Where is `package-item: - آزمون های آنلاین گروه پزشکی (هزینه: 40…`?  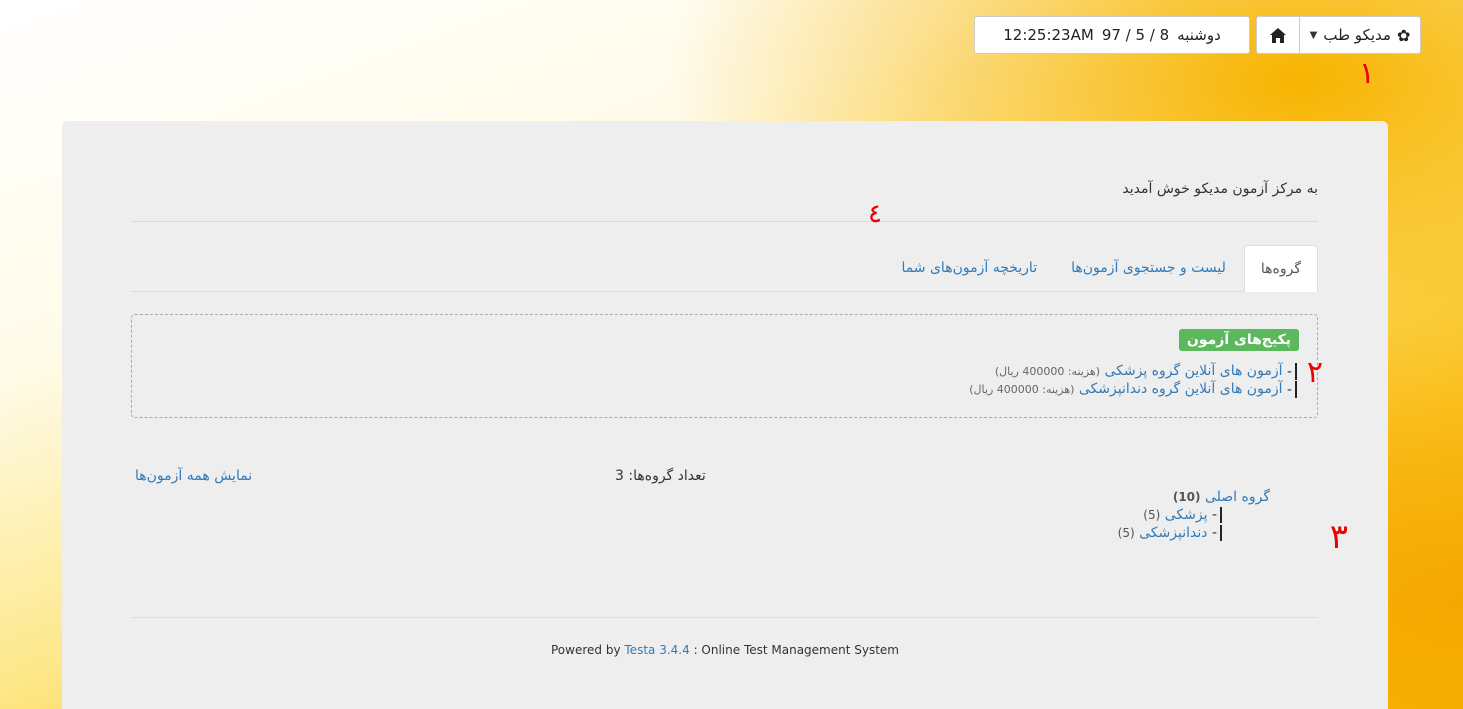 package-item: - آزمون های آنلاین گروه پزشکی (هزینه: 40… is located at coordinates (1133, 371).